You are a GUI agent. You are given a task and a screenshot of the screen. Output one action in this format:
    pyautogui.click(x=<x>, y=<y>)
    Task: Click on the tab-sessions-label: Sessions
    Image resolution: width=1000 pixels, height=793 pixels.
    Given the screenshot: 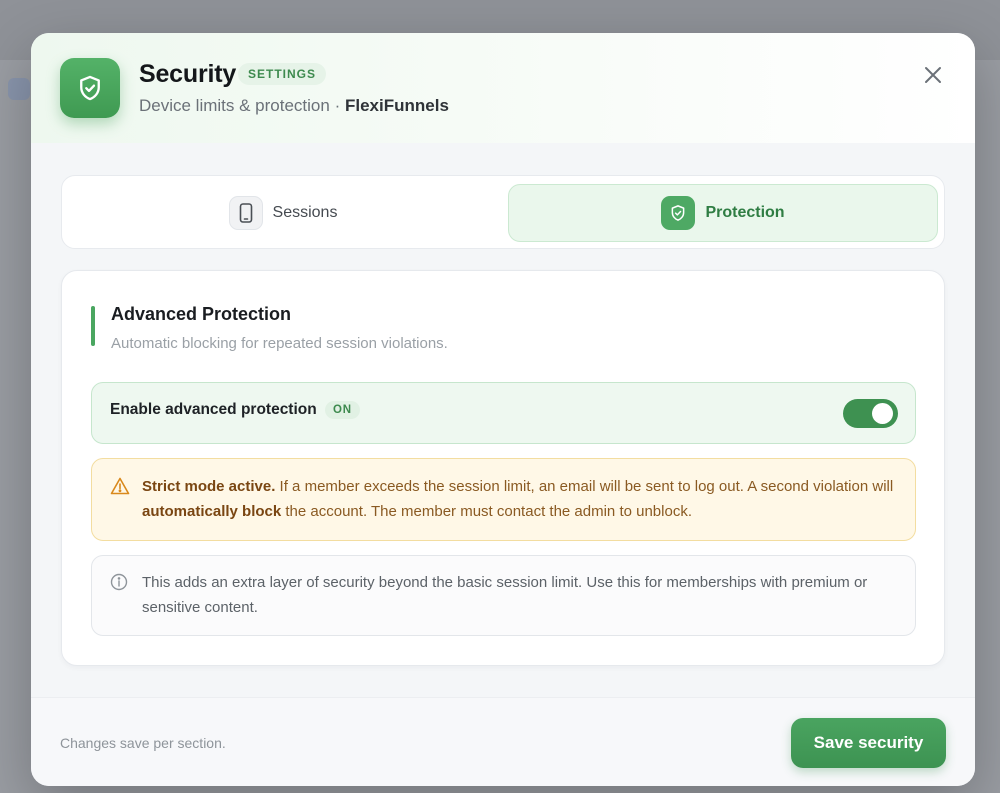 What is the action you would take?
    pyautogui.click(x=305, y=212)
    